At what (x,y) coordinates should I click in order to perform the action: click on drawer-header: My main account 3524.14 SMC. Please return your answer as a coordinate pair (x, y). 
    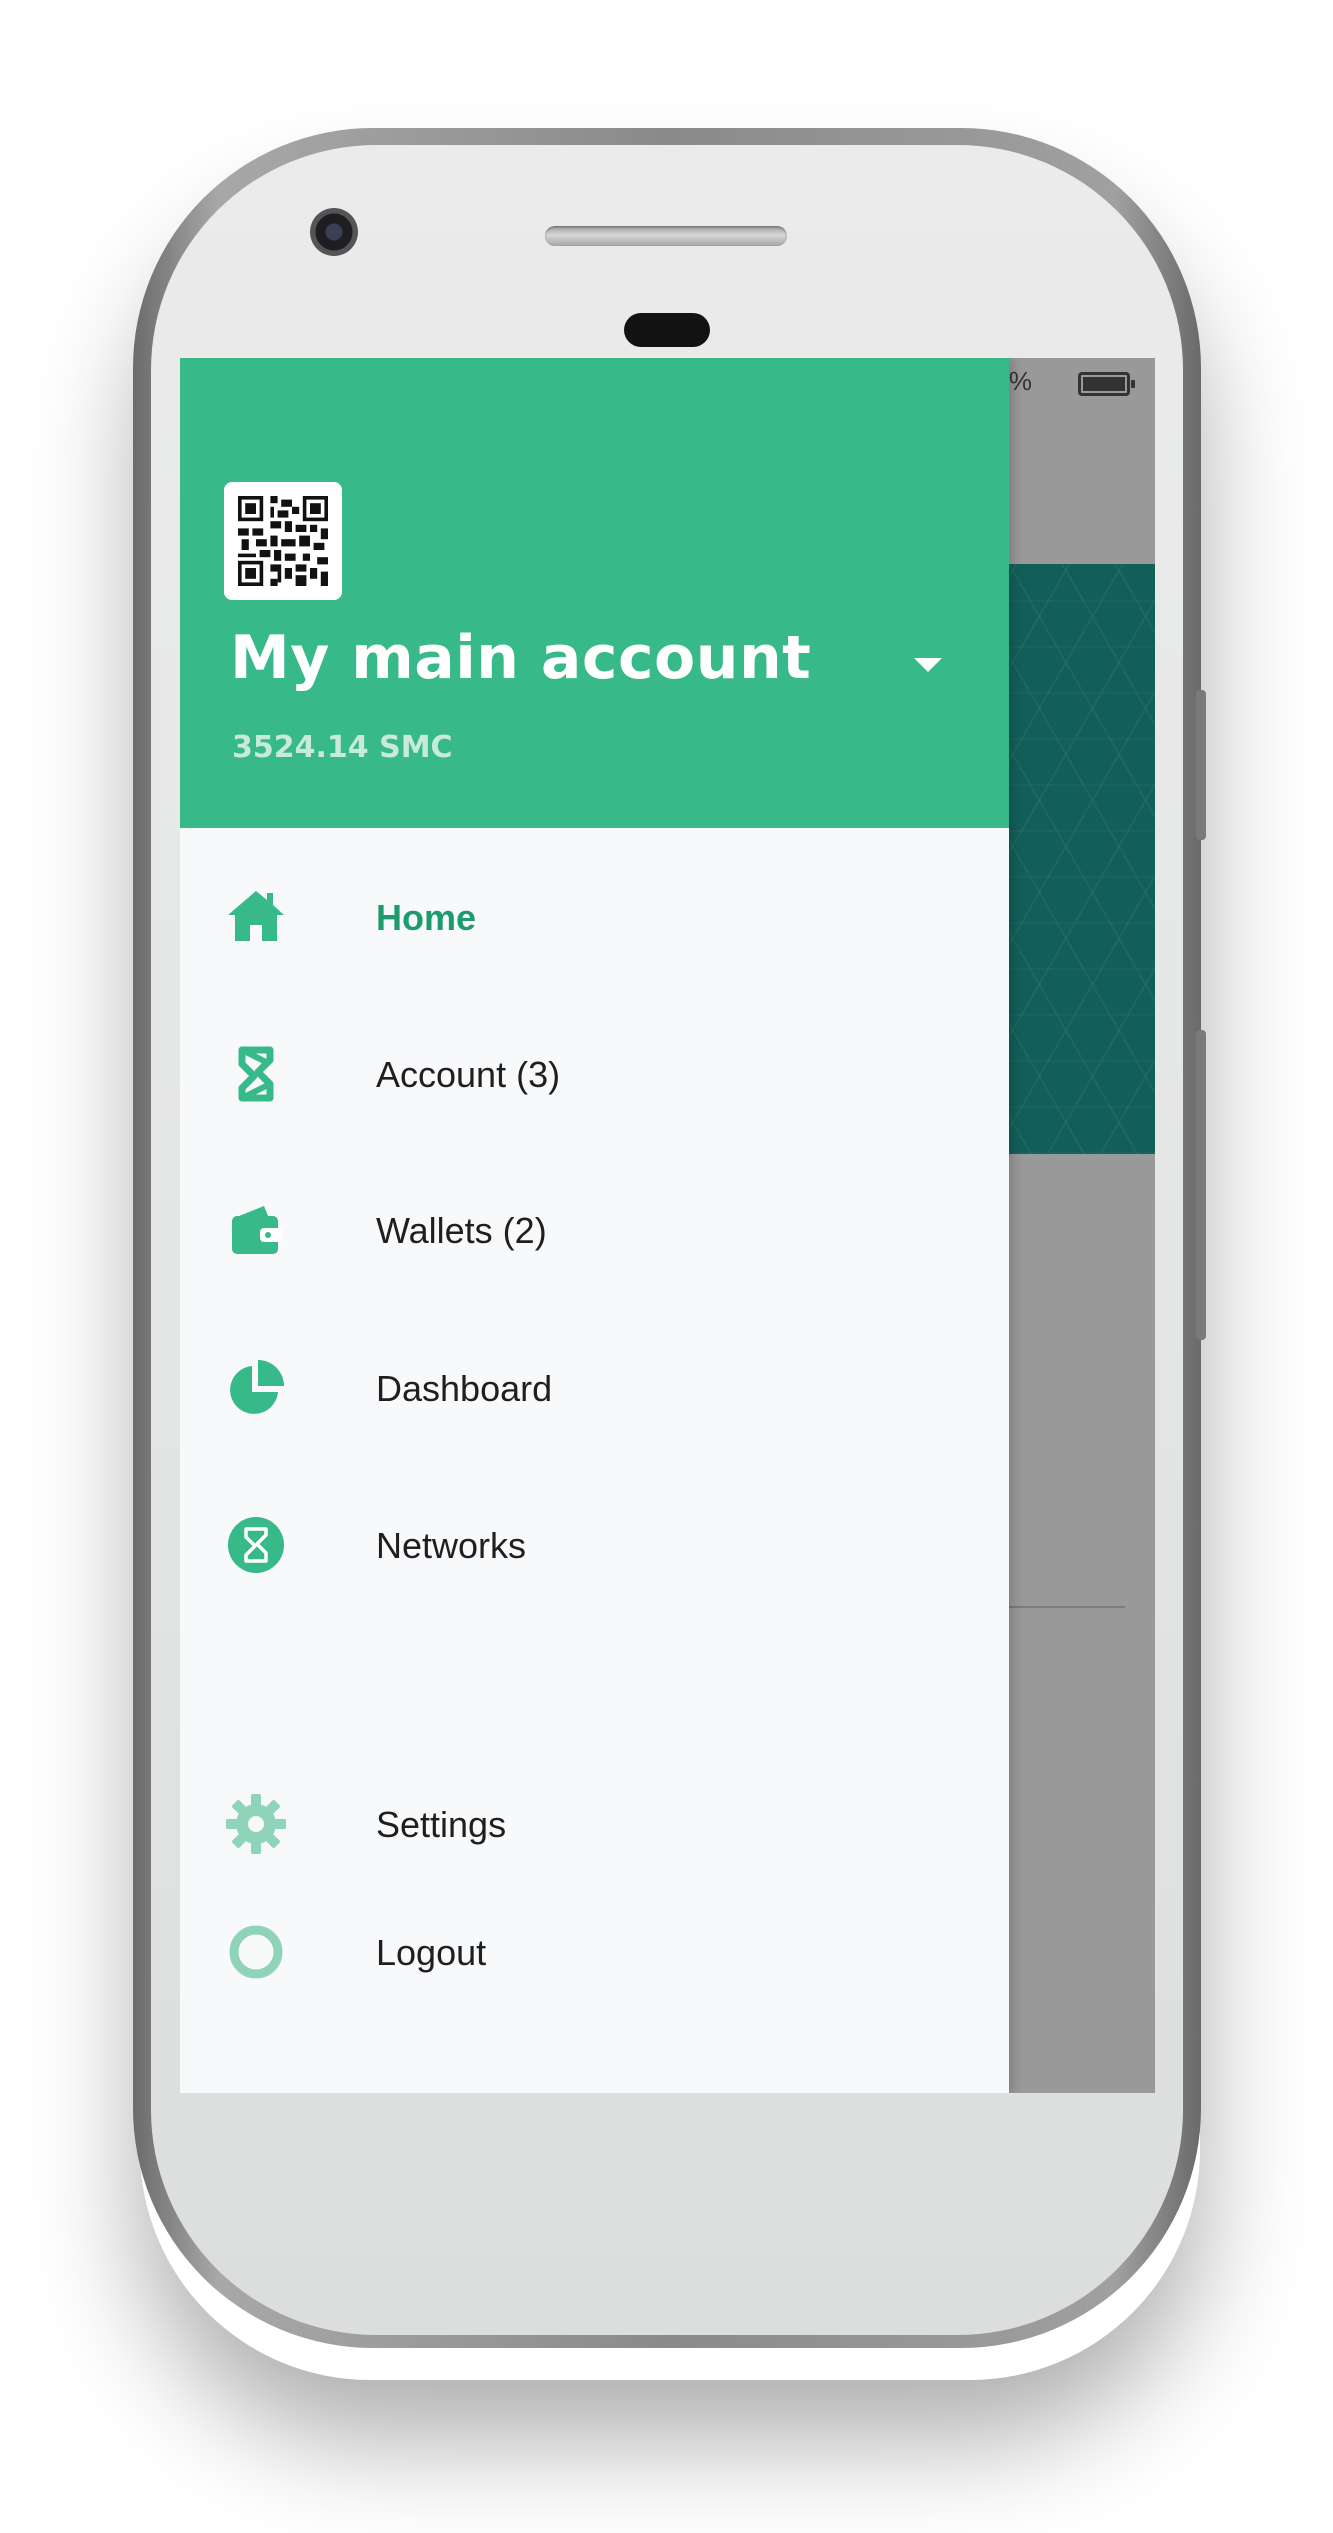
    Looking at the image, I should click on (594, 593).